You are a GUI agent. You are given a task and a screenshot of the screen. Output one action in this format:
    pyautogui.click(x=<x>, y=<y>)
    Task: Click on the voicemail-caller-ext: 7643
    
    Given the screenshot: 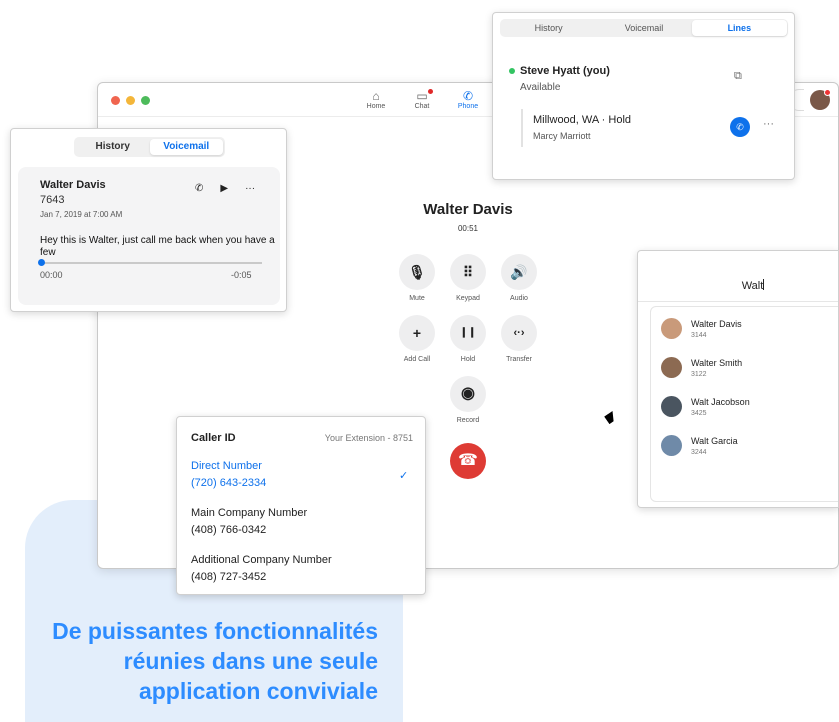 What is the action you would take?
    pyautogui.click(x=52, y=200)
    